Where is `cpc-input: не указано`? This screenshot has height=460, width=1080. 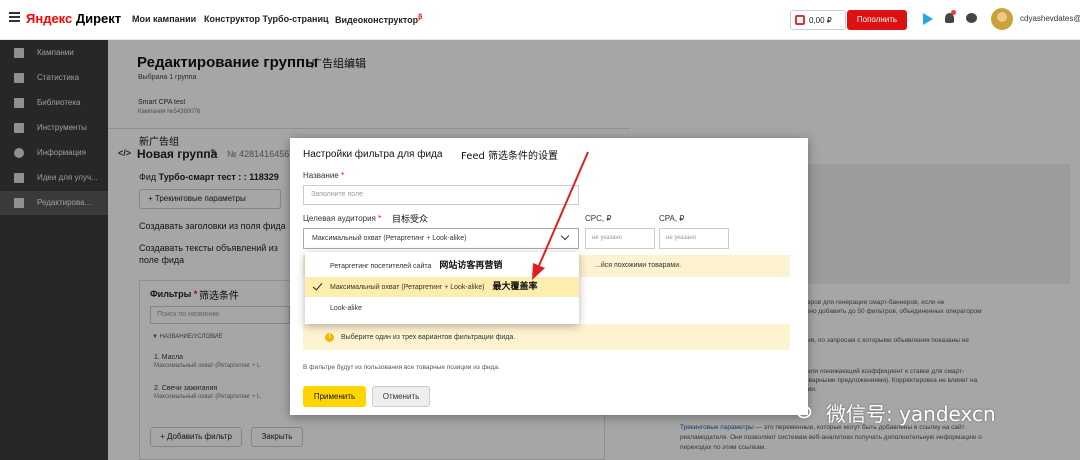
cpc-input: не указано is located at coordinates (620, 238).